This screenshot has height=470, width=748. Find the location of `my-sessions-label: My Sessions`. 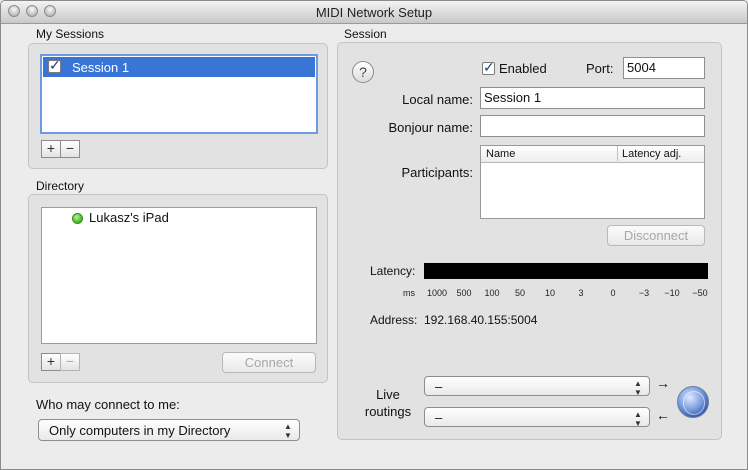

my-sessions-label: My Sessions is located at coordinates (70, 34).